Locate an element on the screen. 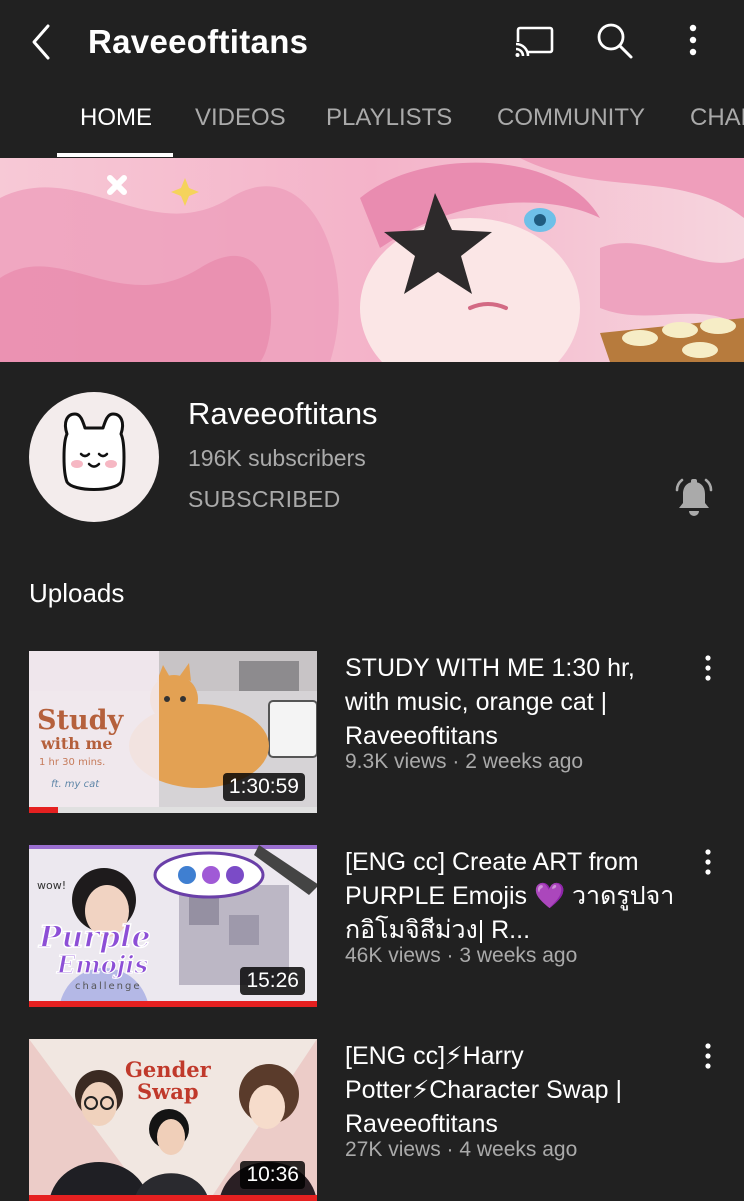  thumb-text: Swap is located at coordinates (168, 1091).